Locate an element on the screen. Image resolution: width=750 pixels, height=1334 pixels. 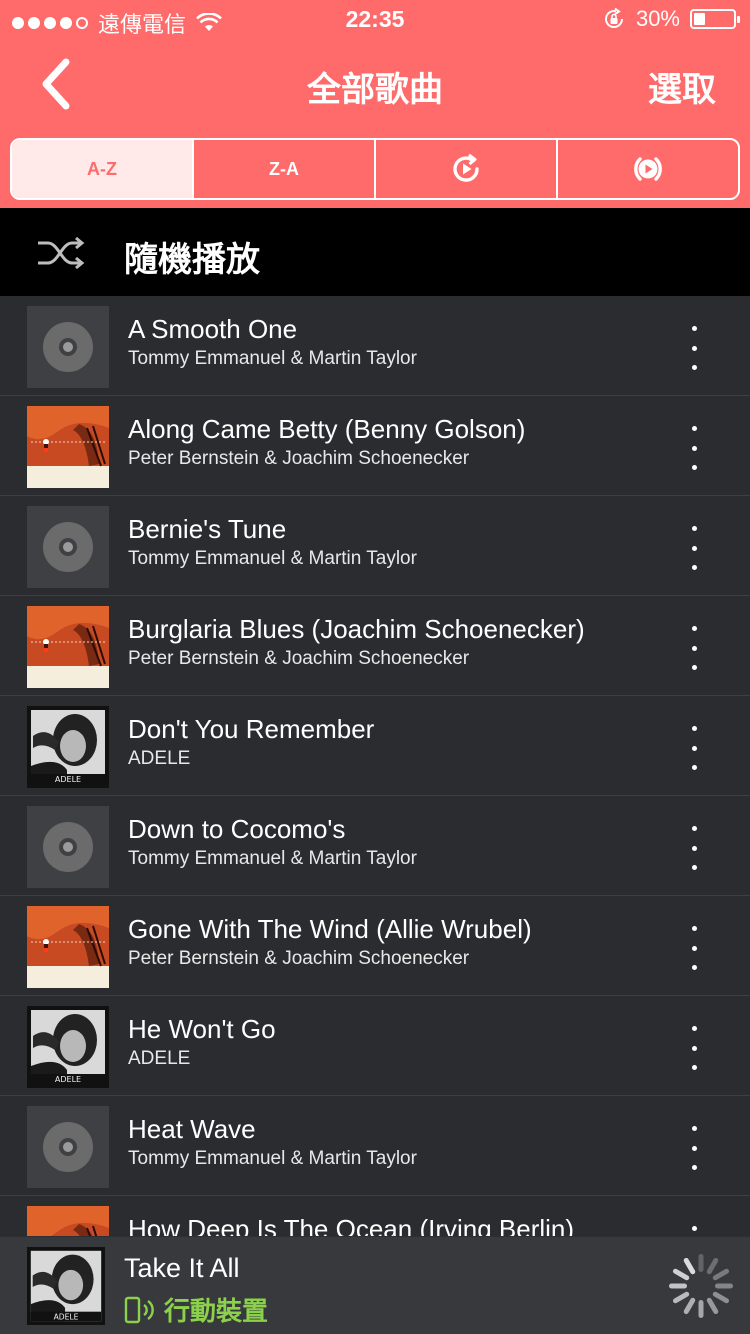
phone-speaker-icon is located at coordinates (139, 1309).